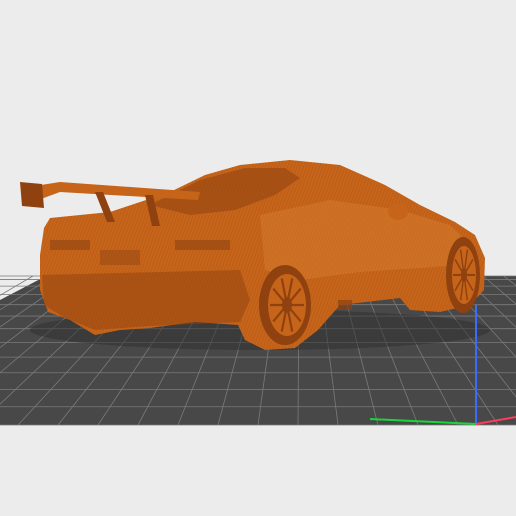  What do you see at coordinates (345, 305) in the screenshot?
I see `car-exhaust` at bounding box center [345, 305].